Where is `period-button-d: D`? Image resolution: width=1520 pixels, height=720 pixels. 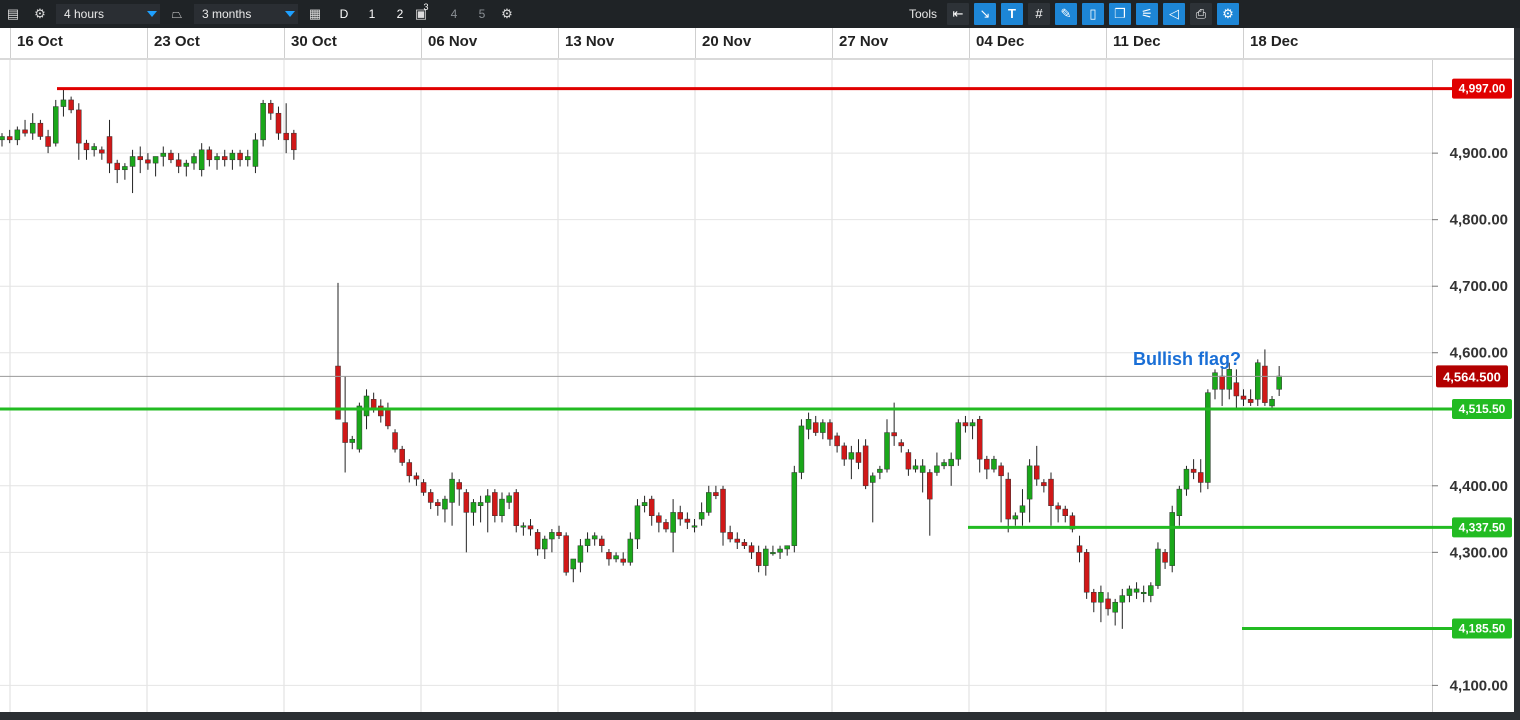 period-button-d: D is located at coordinates (344, 14).